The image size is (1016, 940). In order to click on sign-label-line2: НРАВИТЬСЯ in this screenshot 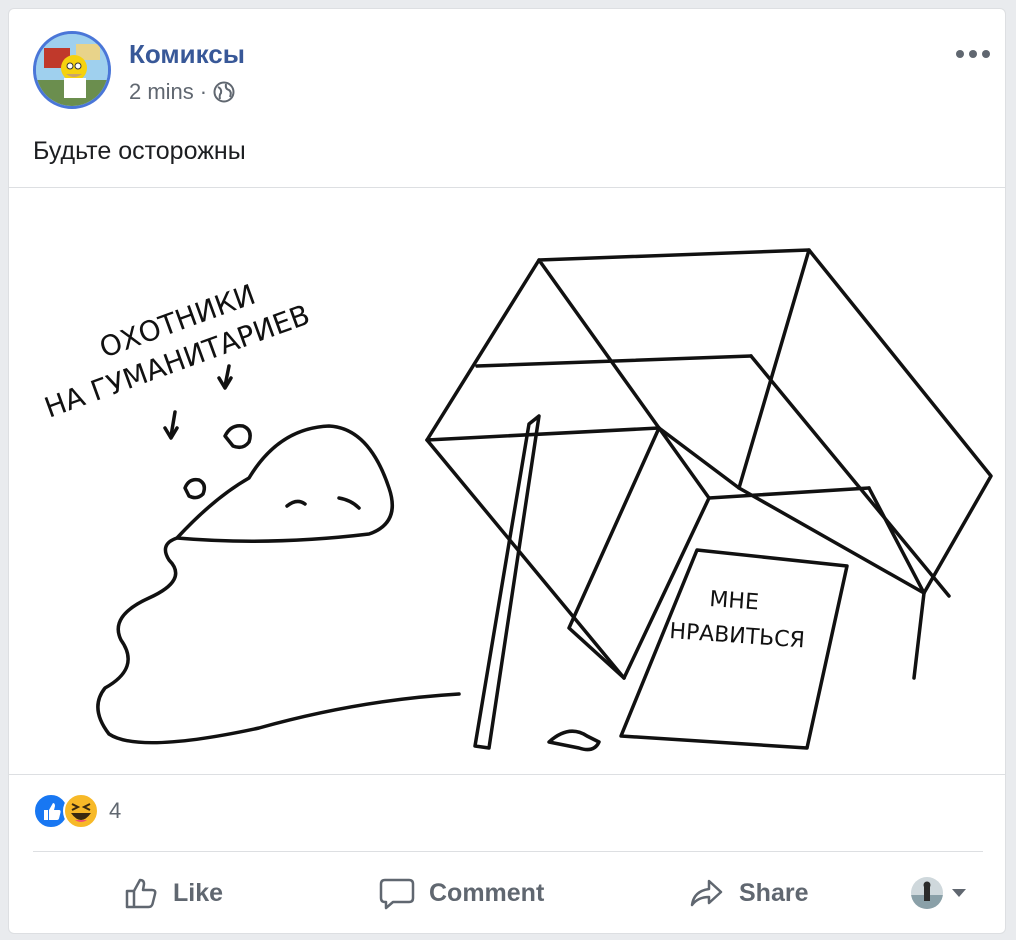, I will do `click(737, 636)`.